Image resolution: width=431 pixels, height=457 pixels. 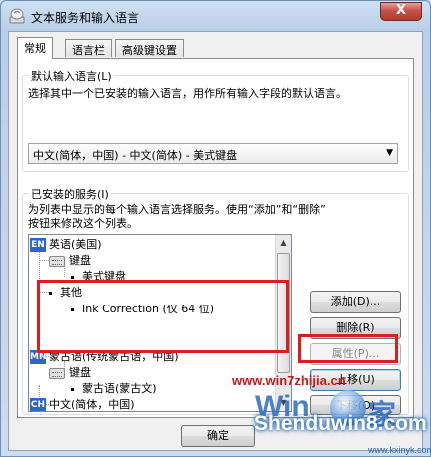 I want to click on tree-item-other-group: 其他, so click(x=65, y=293).